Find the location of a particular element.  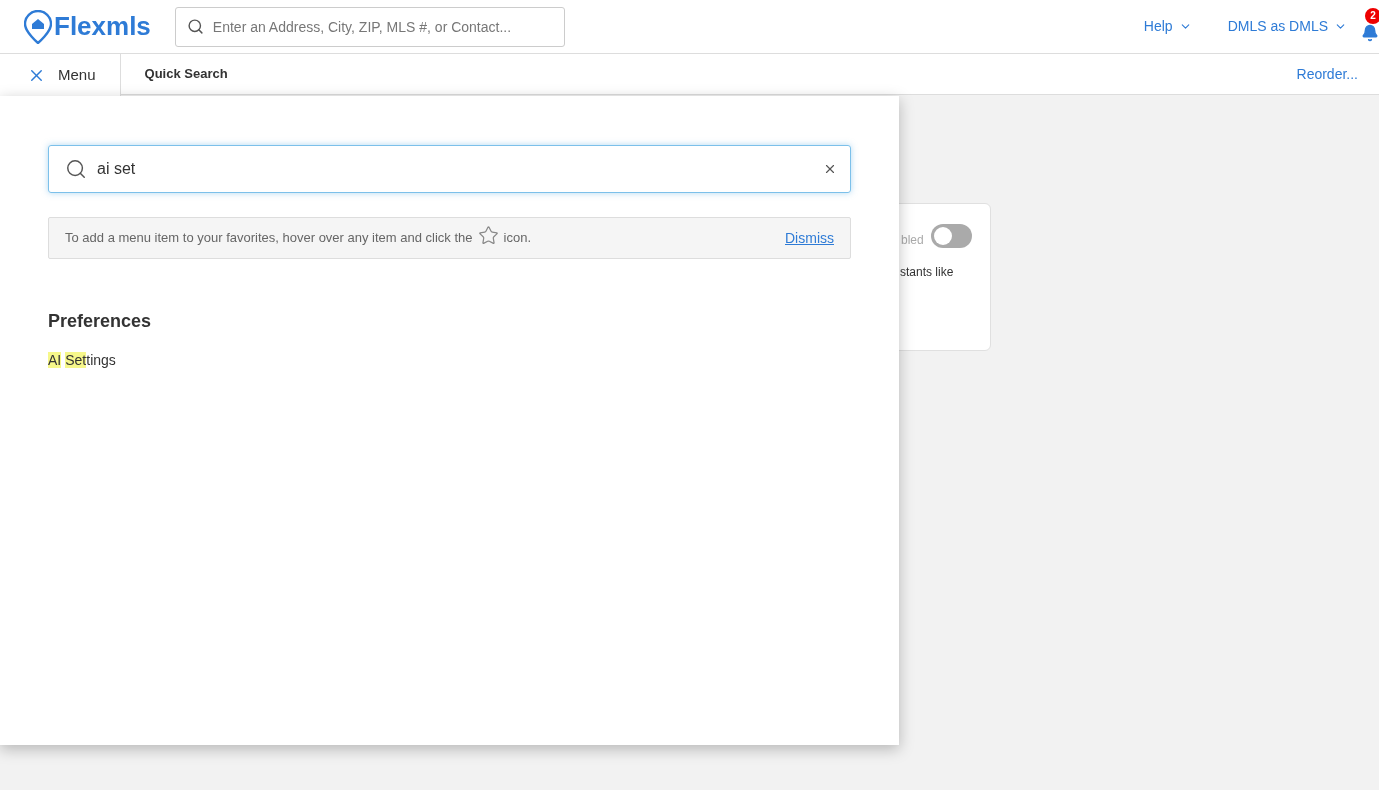

menu-search-field: ai set is located at coordinates (449, 169).